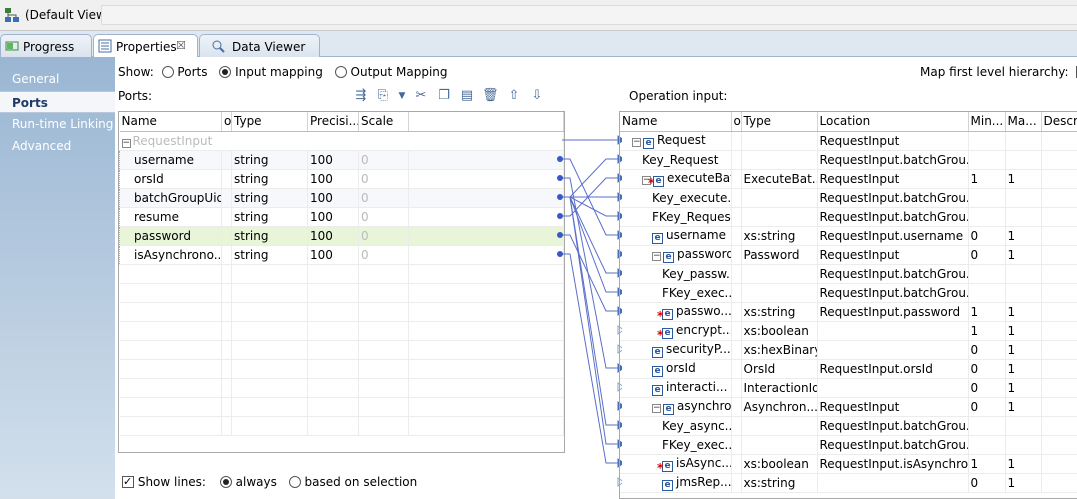 The width and height of the screenshot is (1077, 499). I want to click on port-type: string, so click(269, 179).